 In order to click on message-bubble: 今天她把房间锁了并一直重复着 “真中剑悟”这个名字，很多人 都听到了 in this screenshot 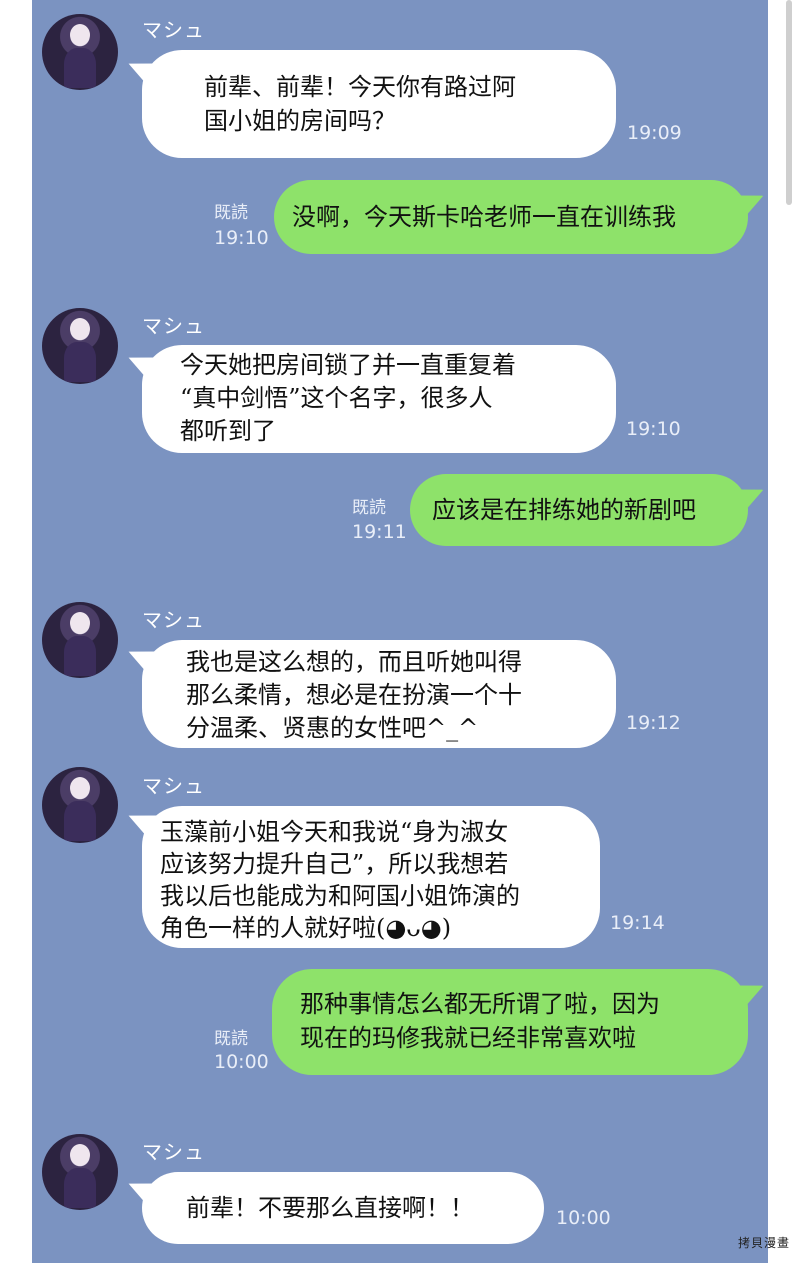, I will do `click(379, 399)`.